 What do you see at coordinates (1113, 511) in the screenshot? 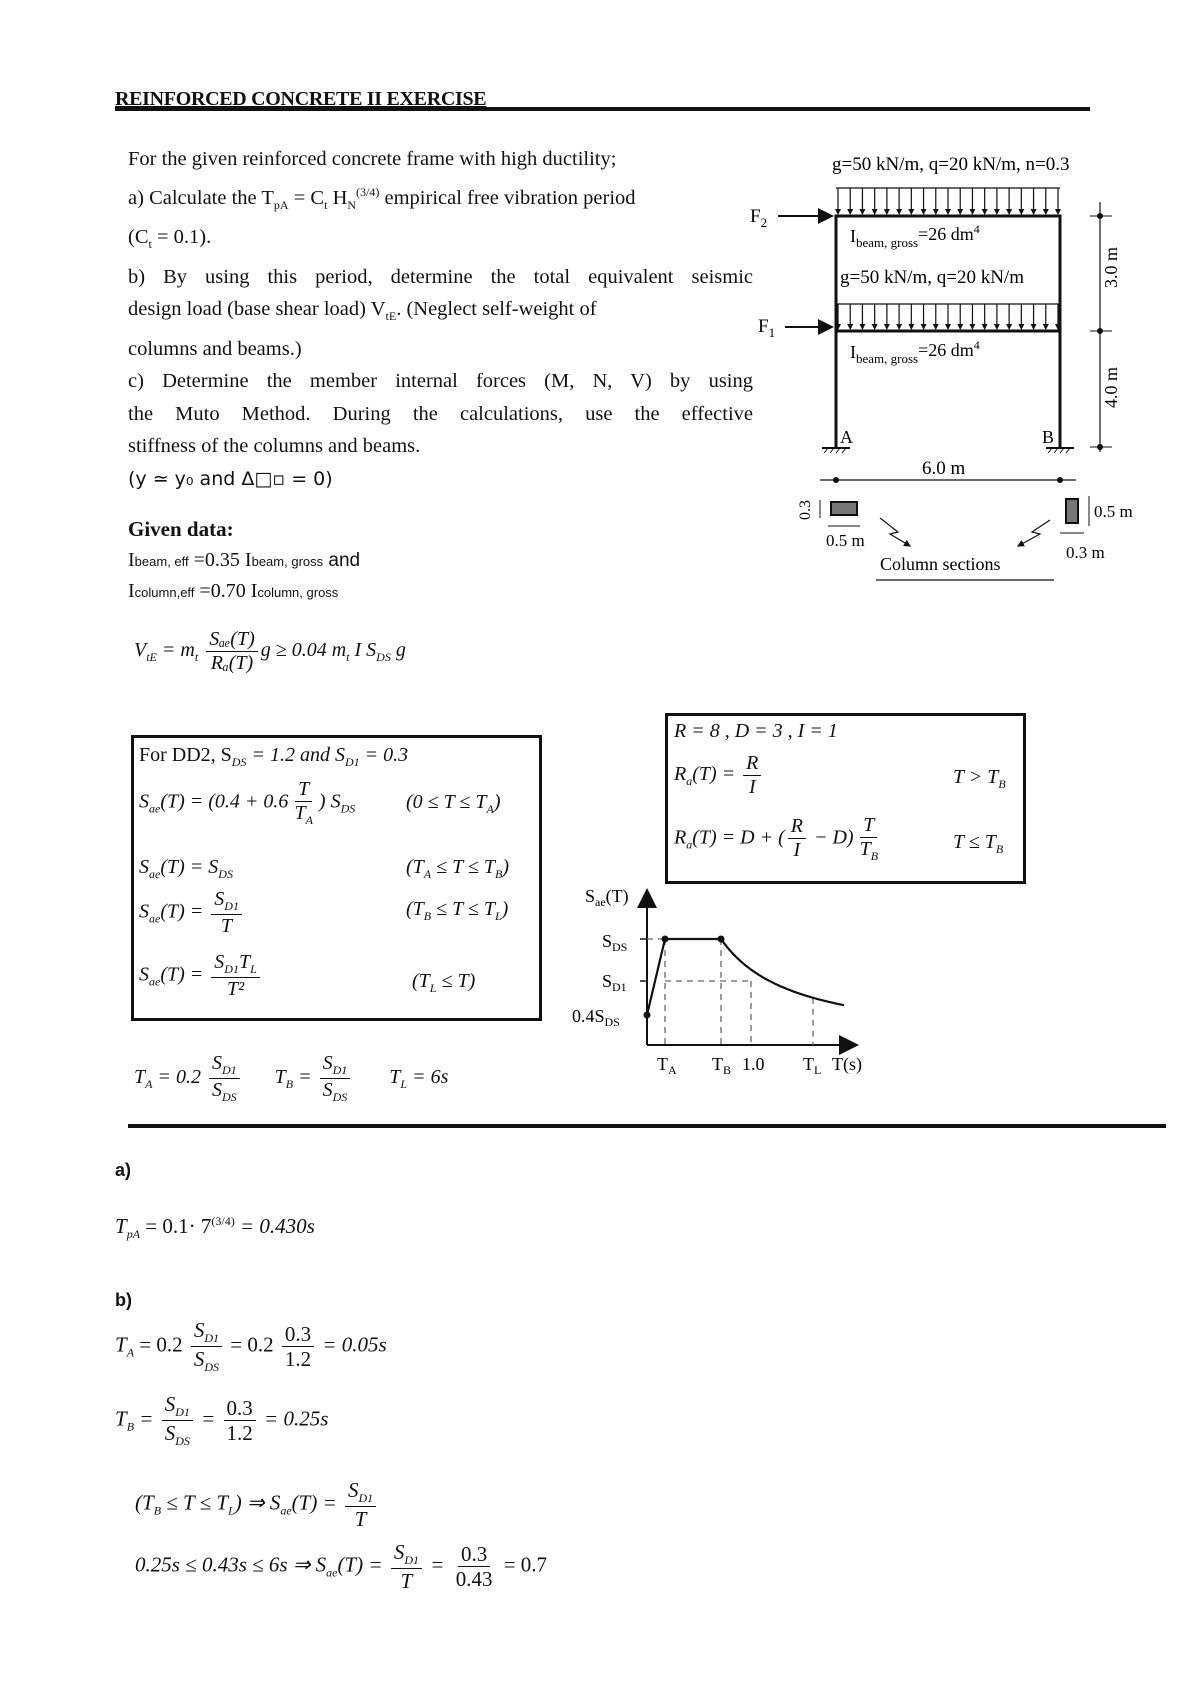
I see `section-b-height-label: 0.5 m` at bounding box center [1113, 511].